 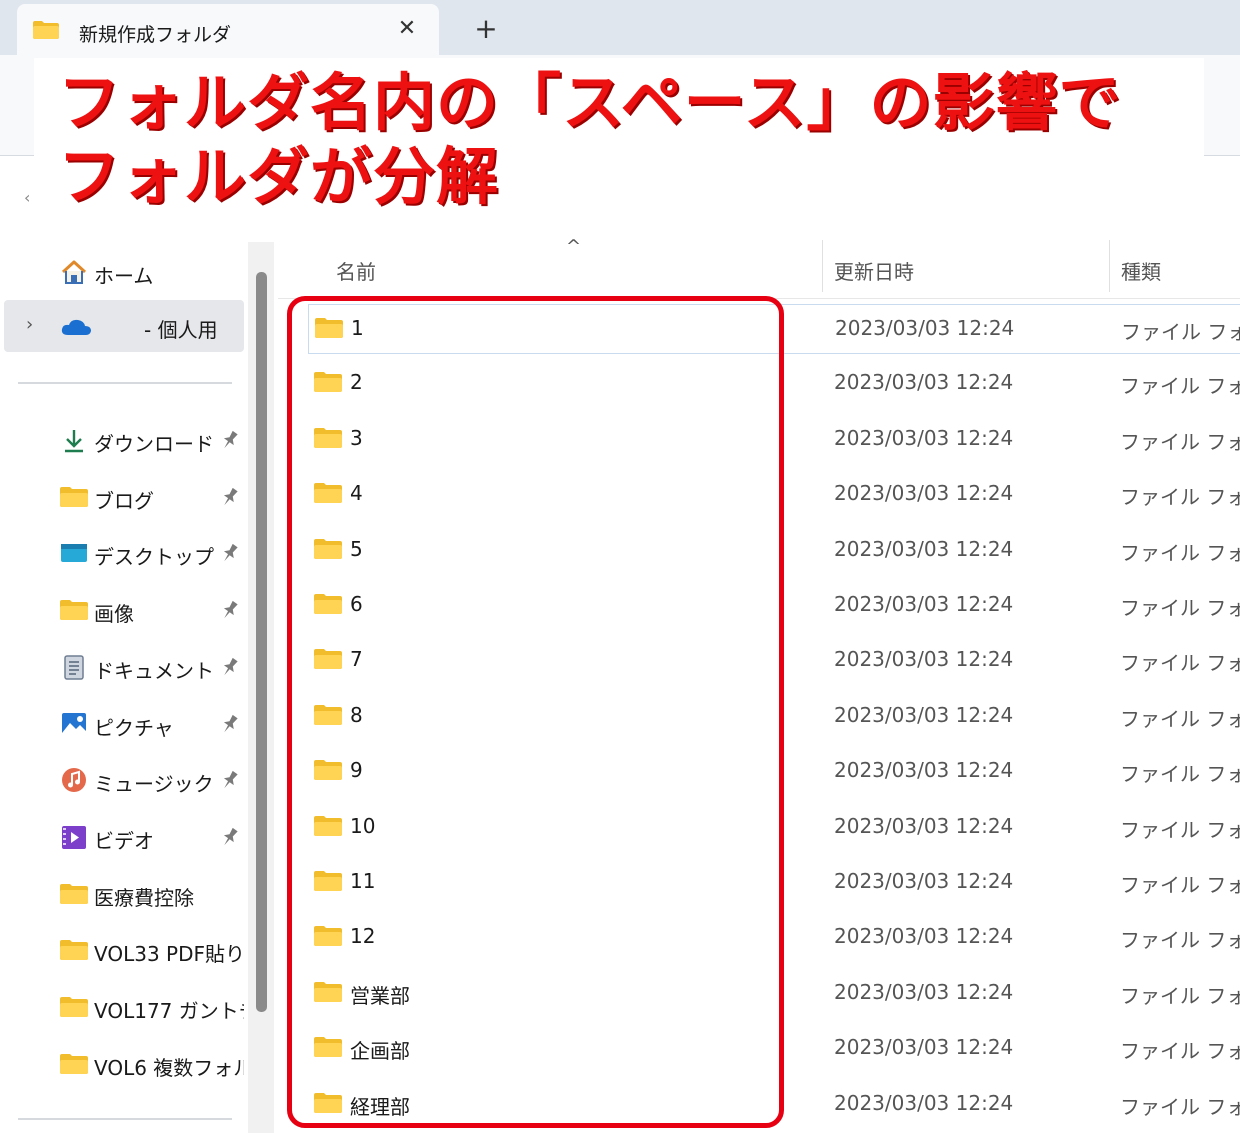 I want to click on file-name: 5, so click(x=356, y=548).